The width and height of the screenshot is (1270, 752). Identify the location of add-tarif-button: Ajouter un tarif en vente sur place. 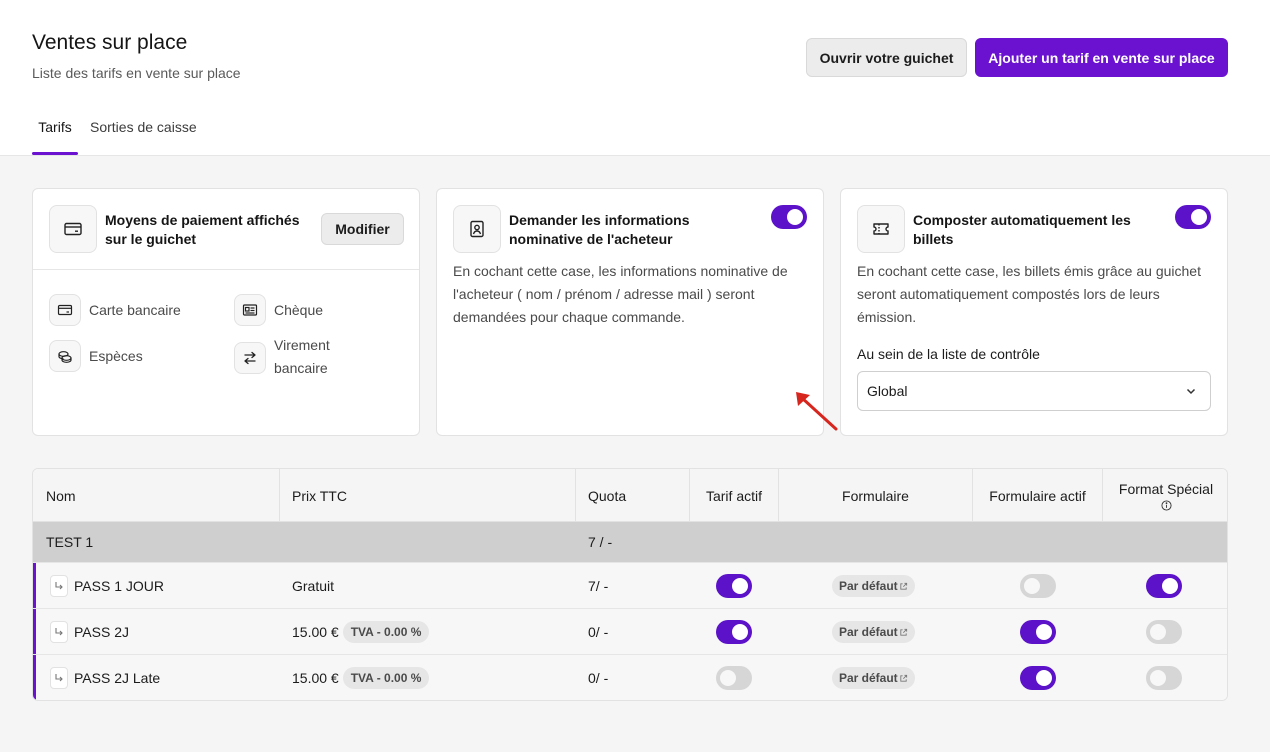
(1101, 57).